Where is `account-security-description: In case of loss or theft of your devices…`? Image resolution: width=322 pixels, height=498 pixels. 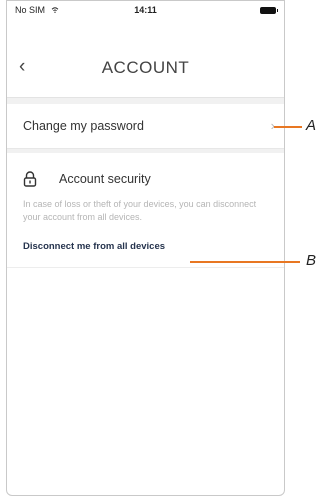
account-security-description: In case of loss or theft of your devices… is located at coordinates (140, 210).